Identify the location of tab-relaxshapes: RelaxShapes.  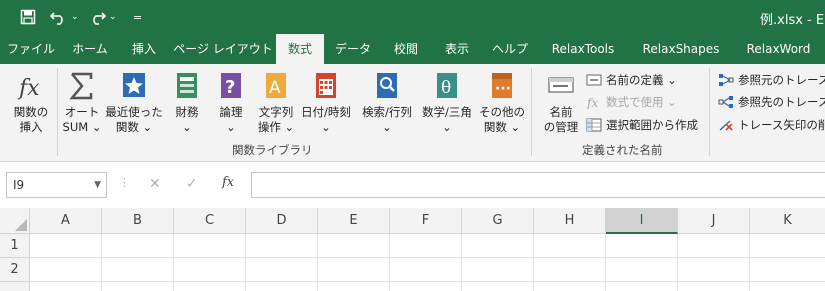
(681, 49).